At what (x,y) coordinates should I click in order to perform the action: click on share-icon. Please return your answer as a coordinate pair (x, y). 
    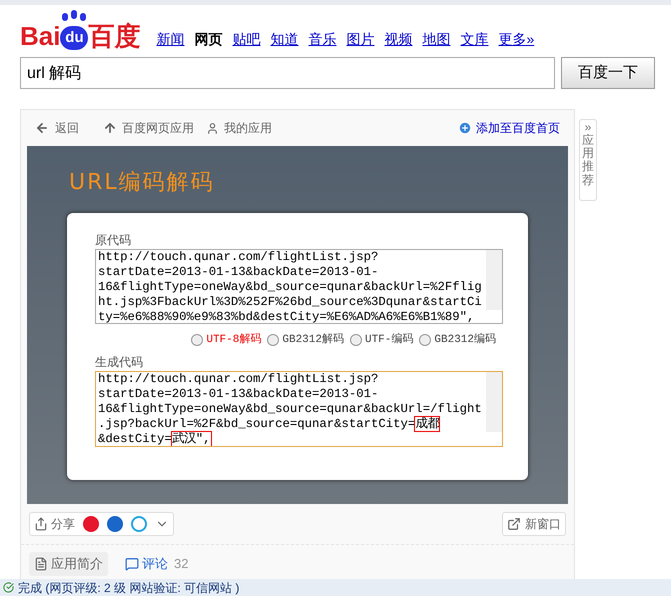
    Looking at the image, I should click on (41, 524).